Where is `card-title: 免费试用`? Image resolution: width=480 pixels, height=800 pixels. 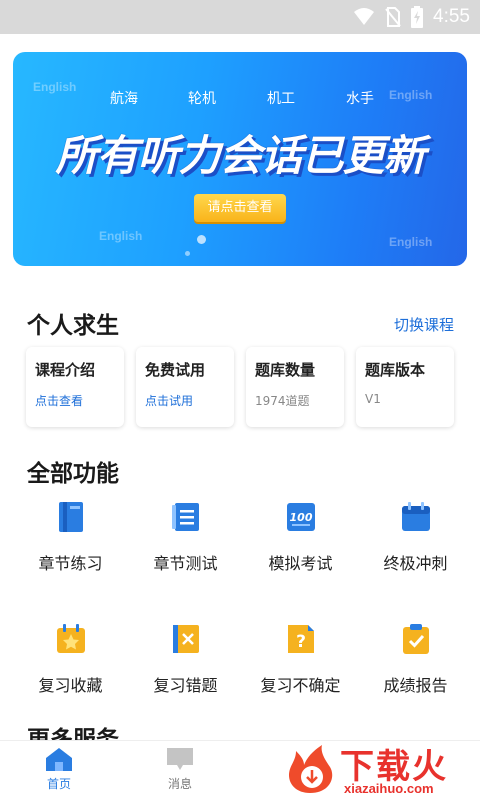 card-title: 免费试用 is located at coordinates (175, 370).